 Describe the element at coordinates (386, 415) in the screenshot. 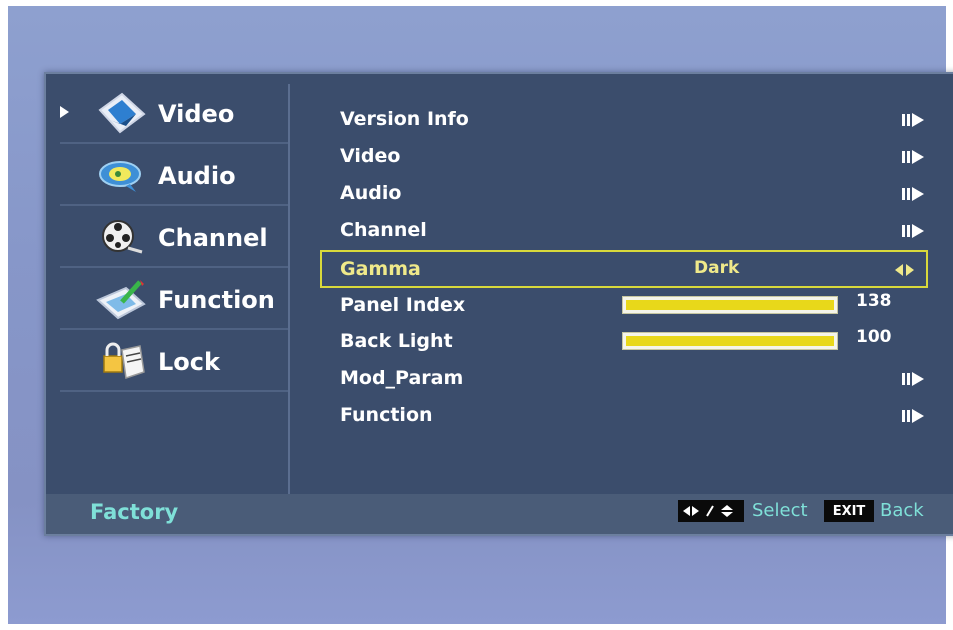

I see `option-label: Function` at that location.